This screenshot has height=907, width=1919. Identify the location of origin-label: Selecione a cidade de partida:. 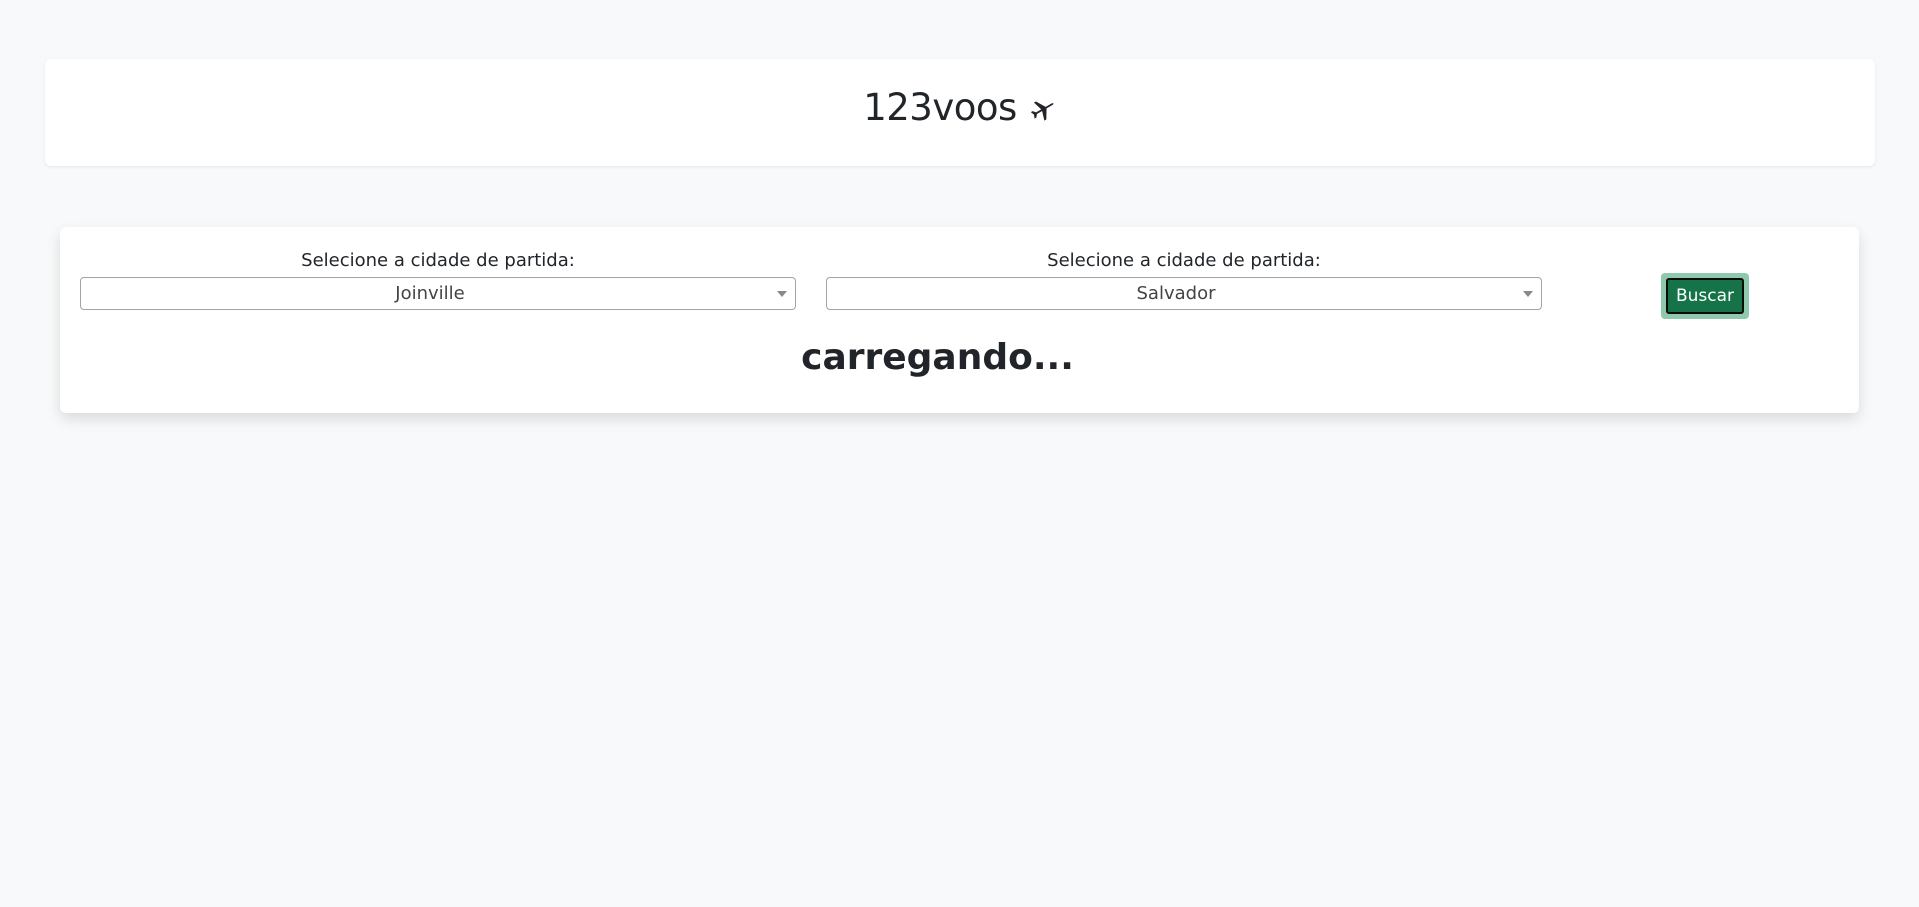
(438, 260).